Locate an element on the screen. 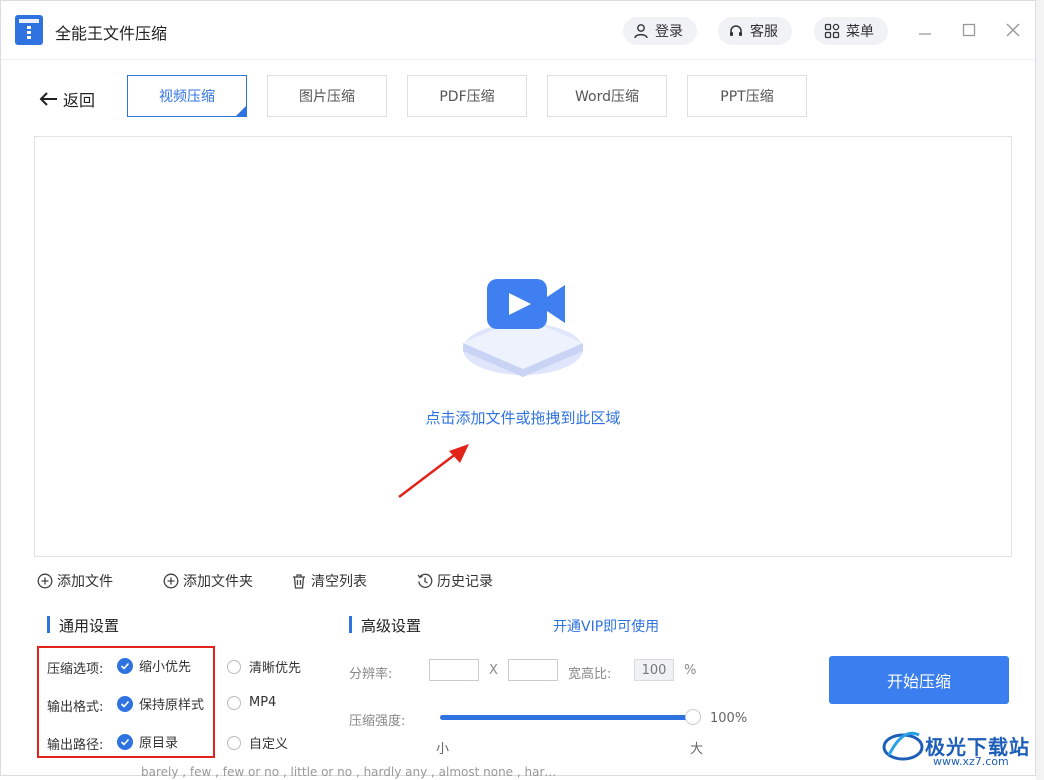  arrow-left-icon is located at coordinates (48, 99).